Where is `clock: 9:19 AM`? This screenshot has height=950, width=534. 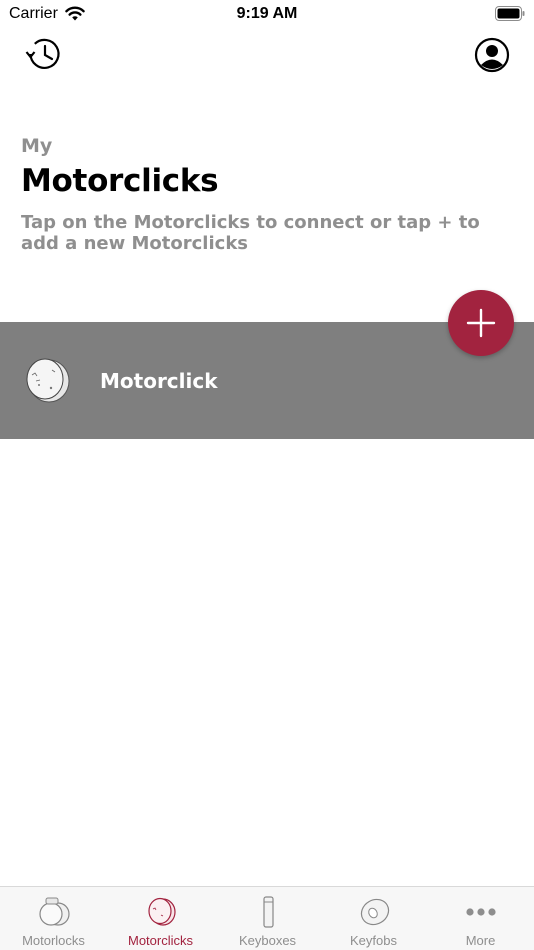
clock: 9:19 AM is located at coordinates (267, 13).